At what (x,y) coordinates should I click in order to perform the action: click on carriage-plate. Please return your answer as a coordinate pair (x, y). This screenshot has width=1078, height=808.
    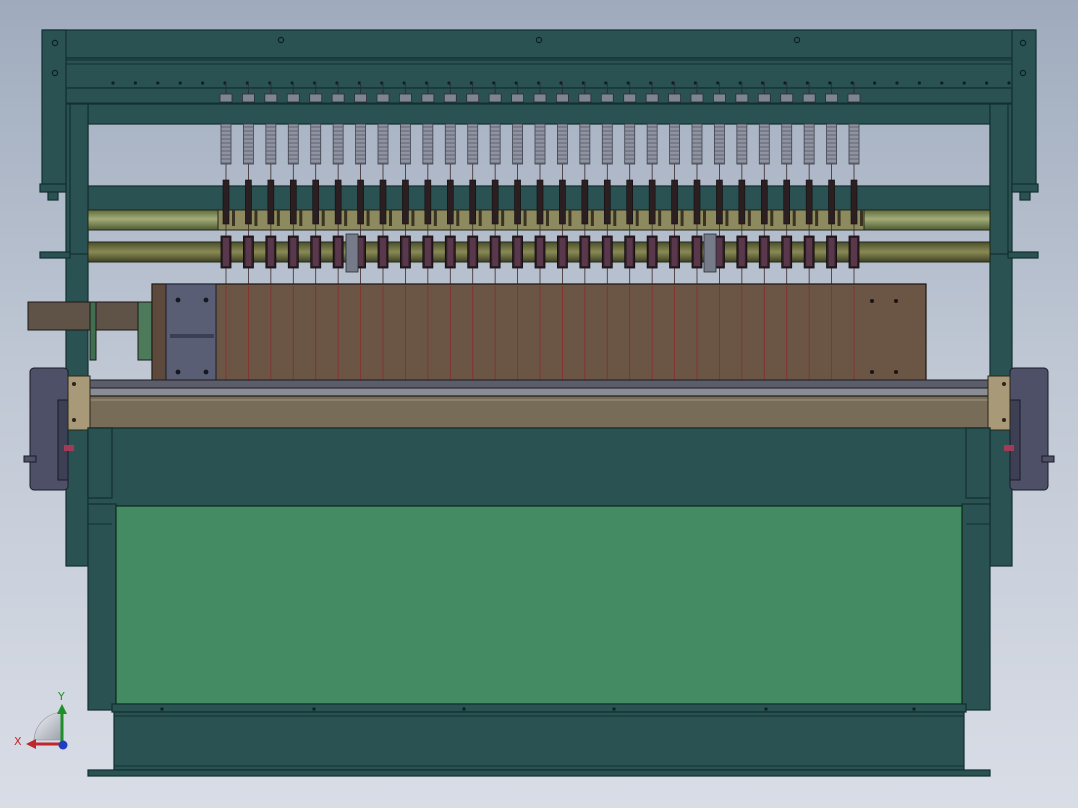
    Looking at the image, I should click on (539, 336).